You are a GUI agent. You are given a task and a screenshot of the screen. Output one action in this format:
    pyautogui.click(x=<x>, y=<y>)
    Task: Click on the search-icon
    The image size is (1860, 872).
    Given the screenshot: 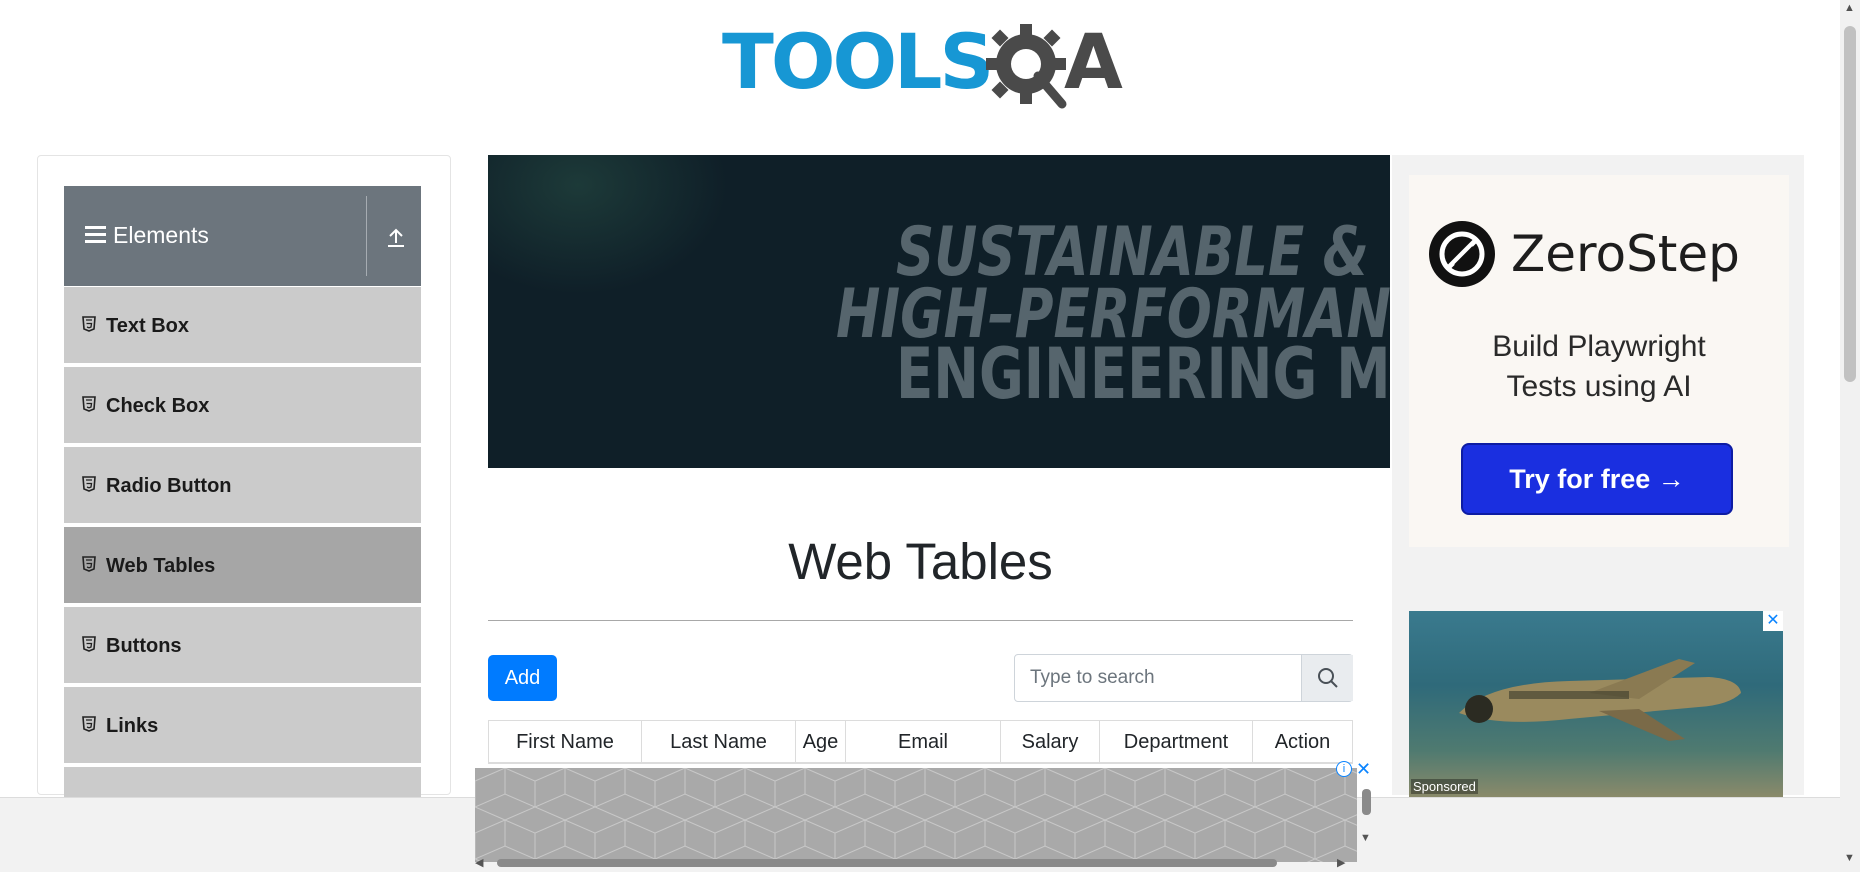 What is the action you would take?
    pyautogui.click(x=1328, y=678)
    